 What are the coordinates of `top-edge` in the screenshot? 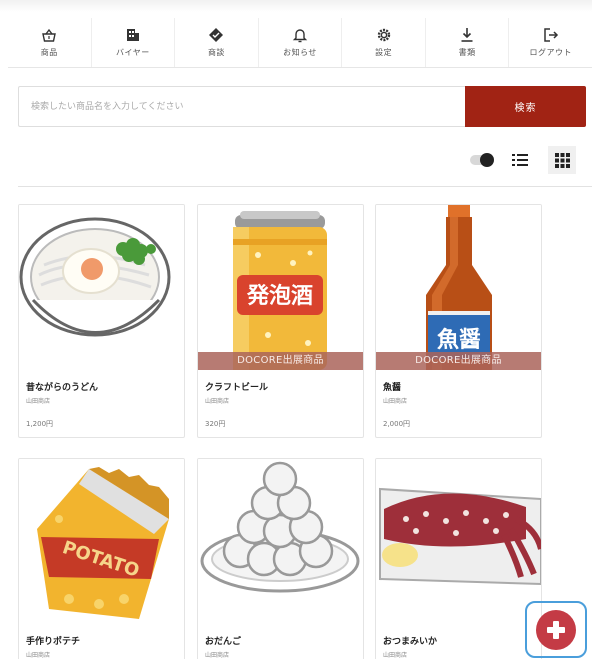 It's located at (296, 6).